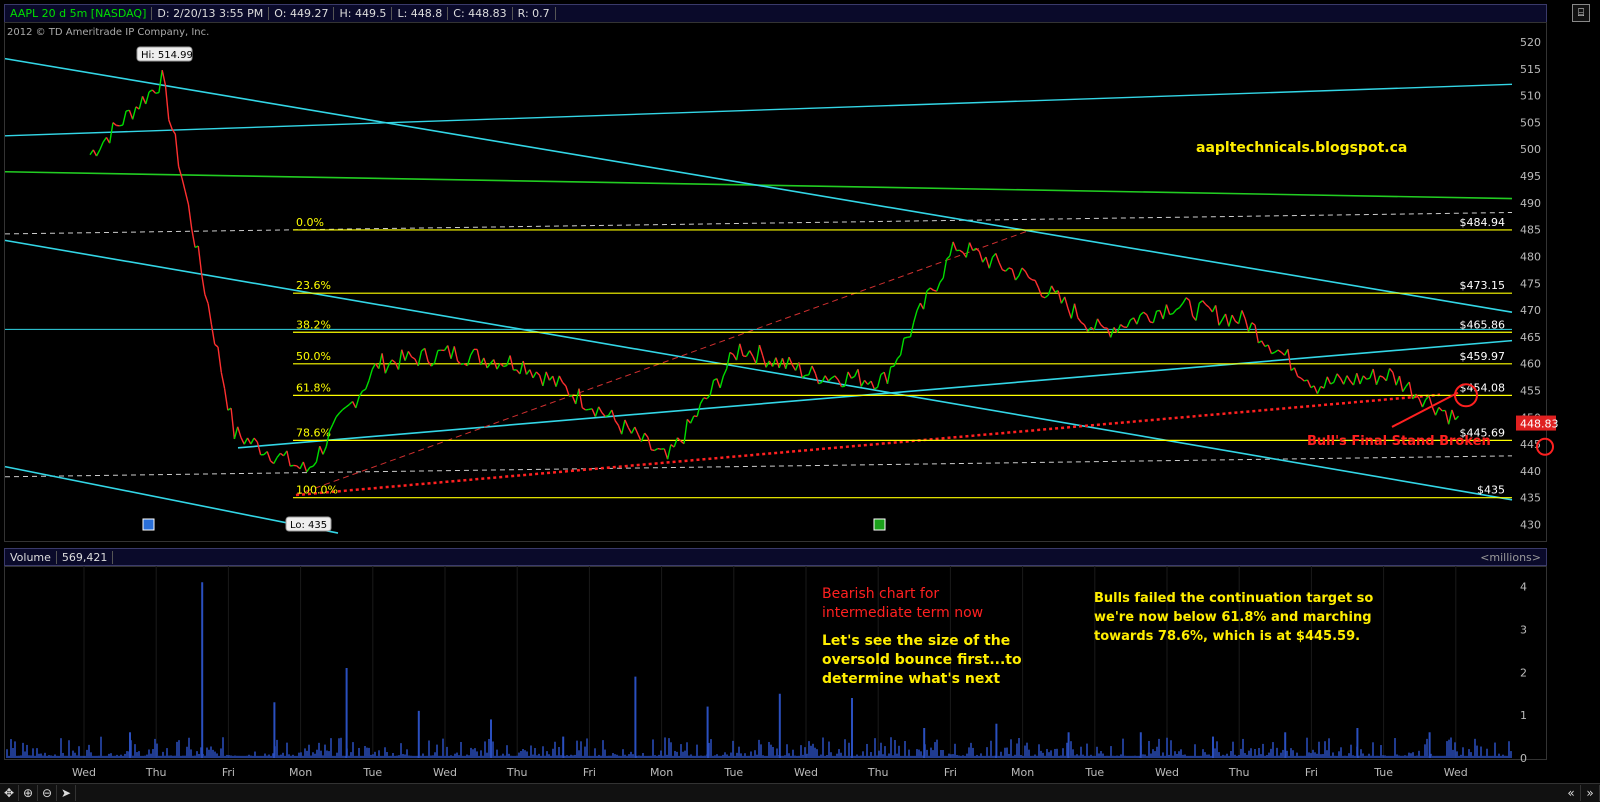 The image size is (1600, 802). I want to click on zoom-in-icon: ⊕, so click(28, 793).